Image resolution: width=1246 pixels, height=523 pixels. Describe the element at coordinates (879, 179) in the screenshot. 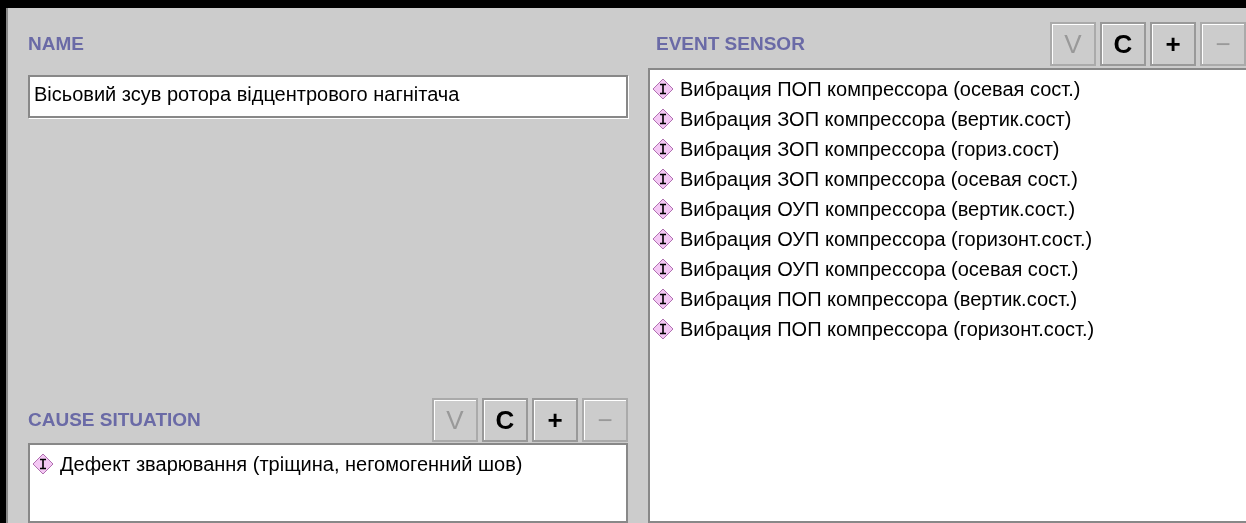

I see `list-item: Вибрация ЗОП компрессора (осевая сост.)` at that location.